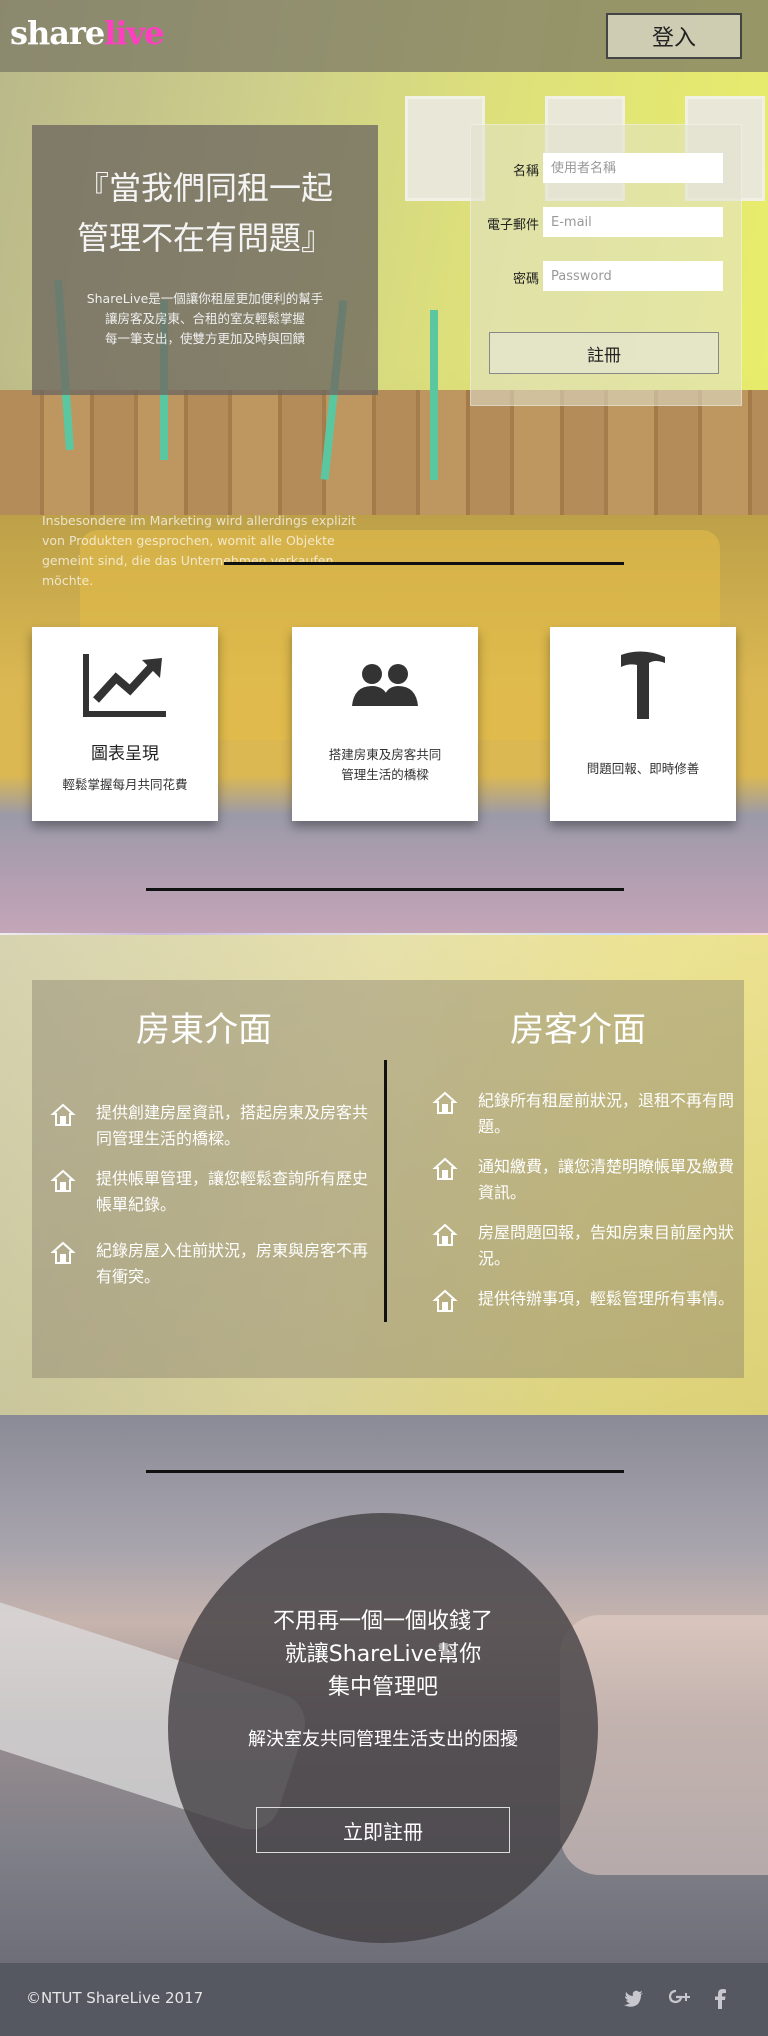 Image resolution: width=768 pixels, height=2036 pixels. Describe the element at coordinates (578, 1030) in the screenshot. I see `tenant-interface-title: 房客介面` at that location.